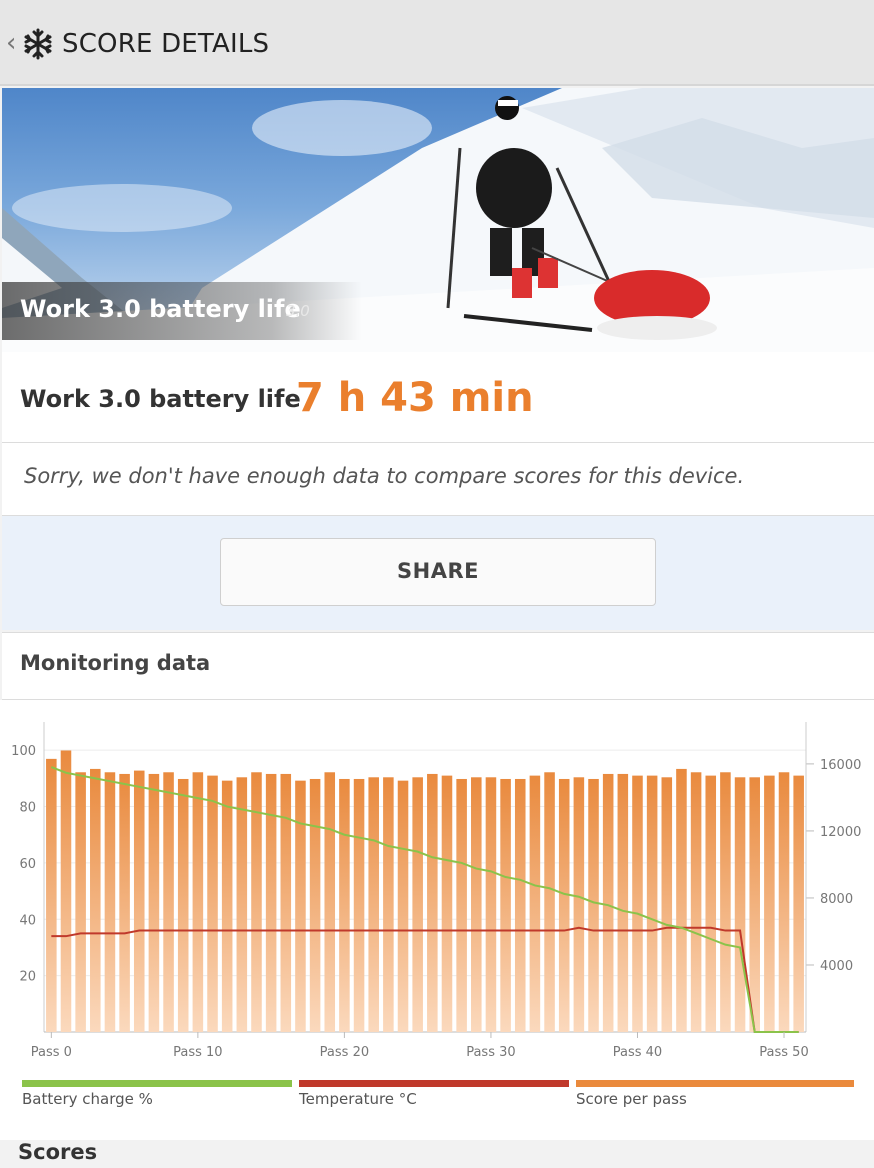  What do you see at coordinates (87, 1099) in the screenshot?
I see `legend-label-battery: Battery charge %` at bounding box center [87, 1099].